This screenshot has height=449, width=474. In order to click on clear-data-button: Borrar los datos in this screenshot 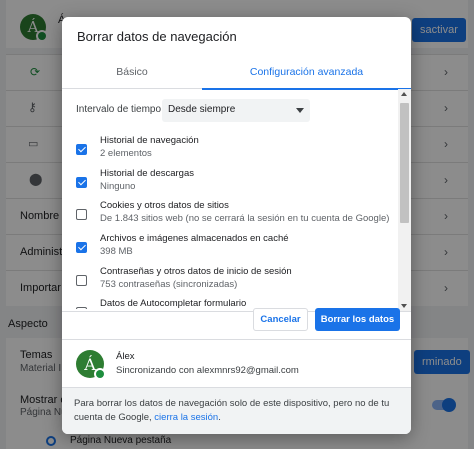, I will do `click(357, 319)`.